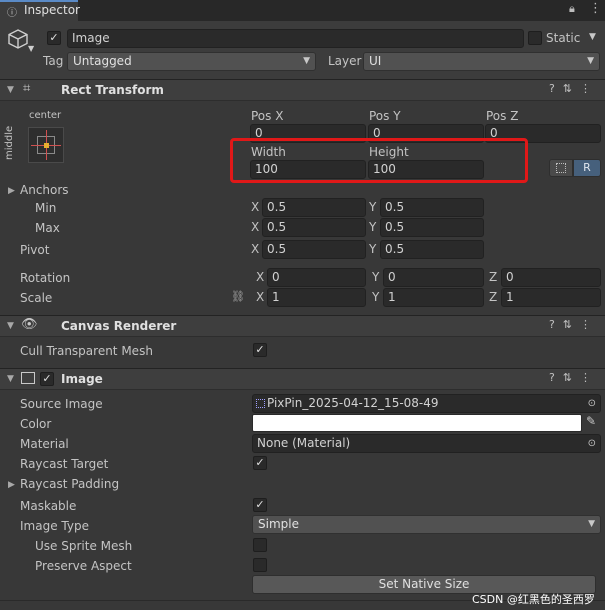 This screenshot has height=610, width=605. What do you see at coordinates (28, 378) in the screenshot?
I see `image-icon` at bounding box center [28, 378].